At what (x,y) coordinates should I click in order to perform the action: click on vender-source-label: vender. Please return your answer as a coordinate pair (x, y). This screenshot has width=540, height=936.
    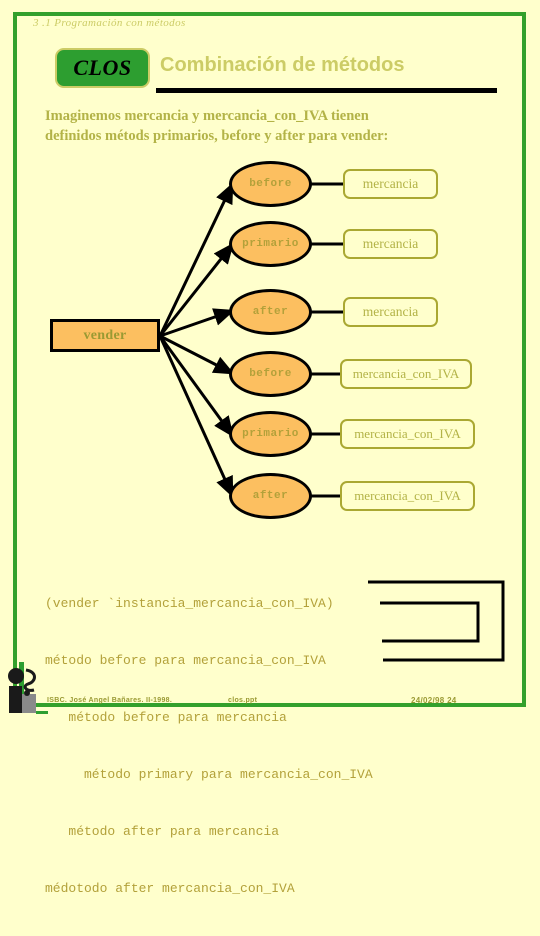
    Looking at the image, I should click on (105, 335).